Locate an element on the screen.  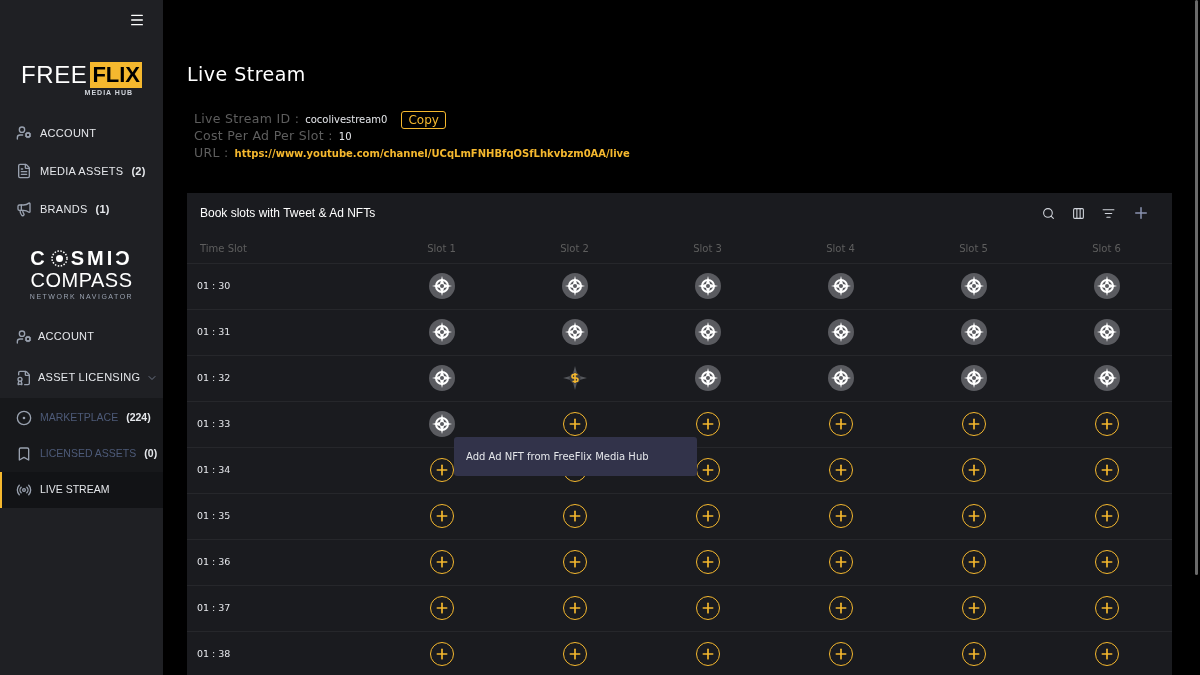
copy-button: Copy is located at coordinates (423, 119).